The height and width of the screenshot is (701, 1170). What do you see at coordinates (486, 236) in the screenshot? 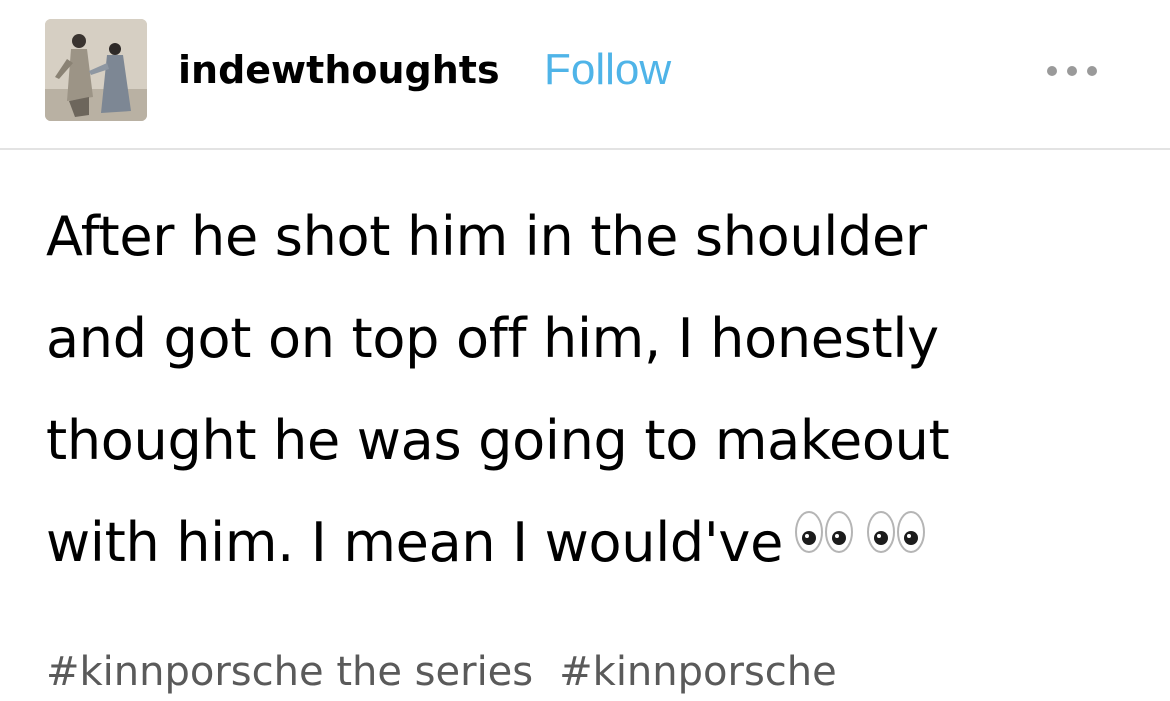
I see `post-body-line: After he shot him in the shoulder` at bounding box center [486, 236].